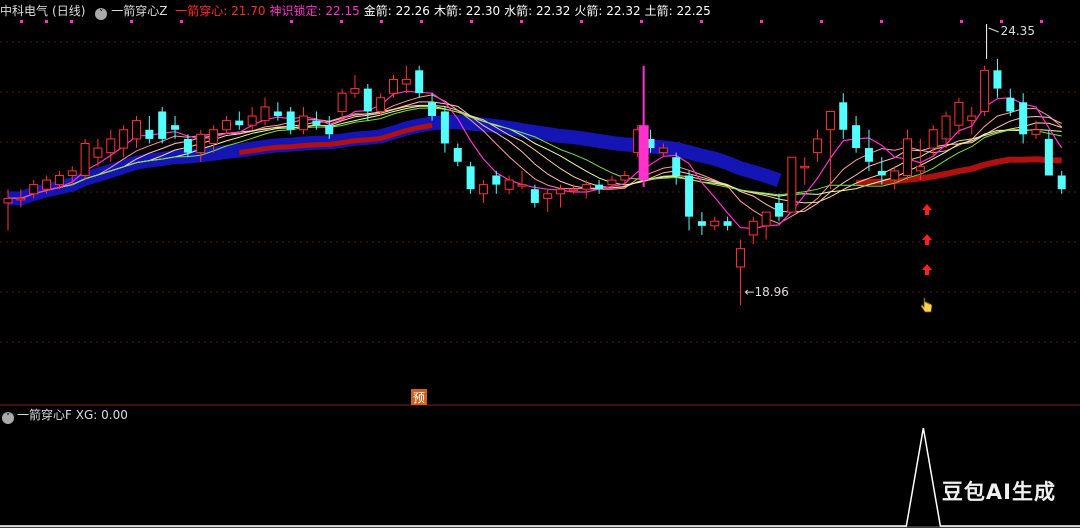  I want to click on header-value-item: 火箭: 22.32, so click(607, 11).